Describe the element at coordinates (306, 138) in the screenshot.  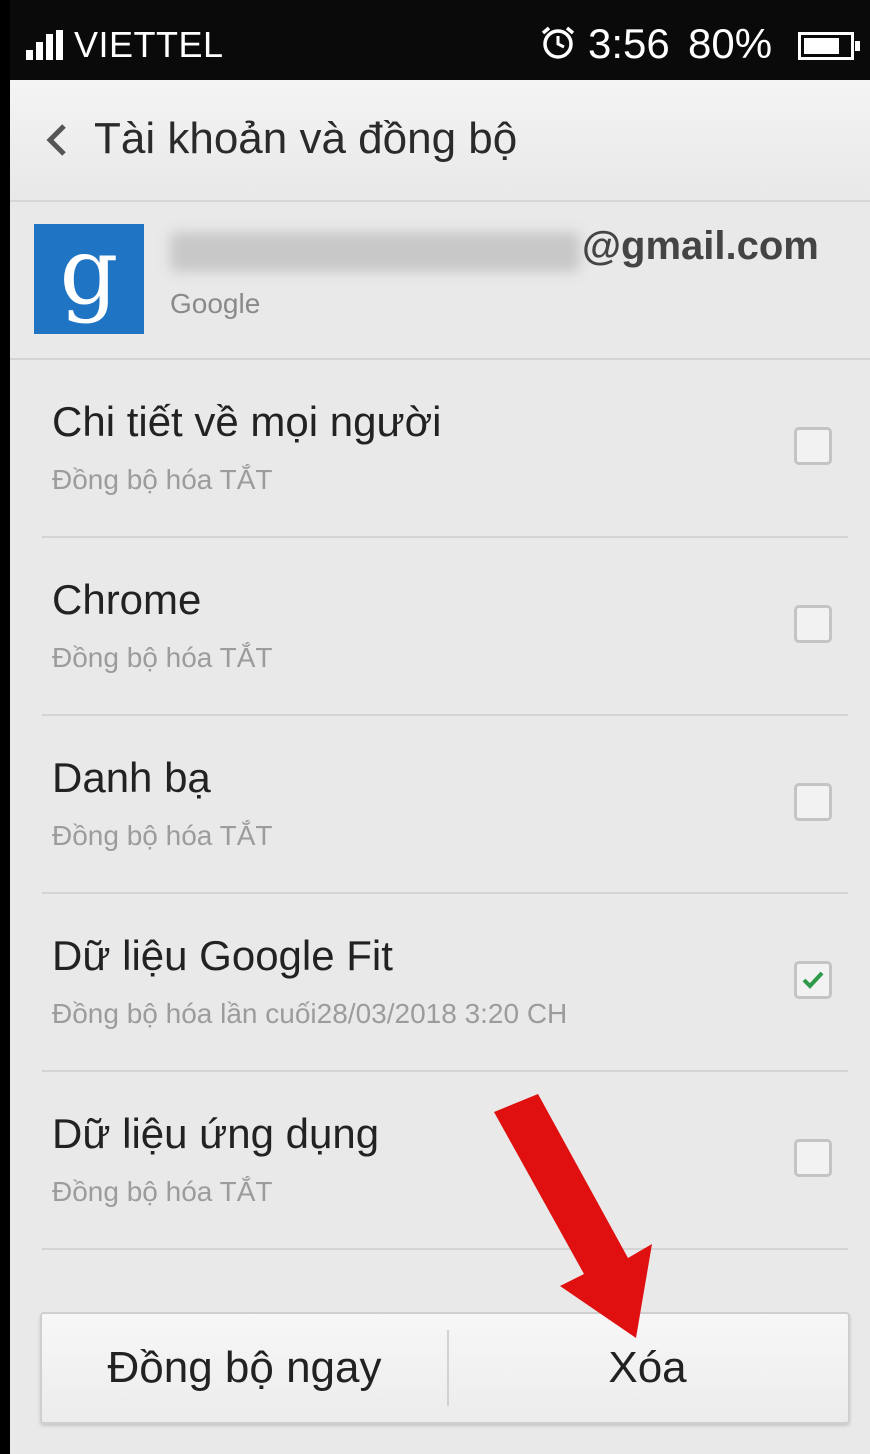
I see `page-title: Tài khoản và đồng bộ` at that location.